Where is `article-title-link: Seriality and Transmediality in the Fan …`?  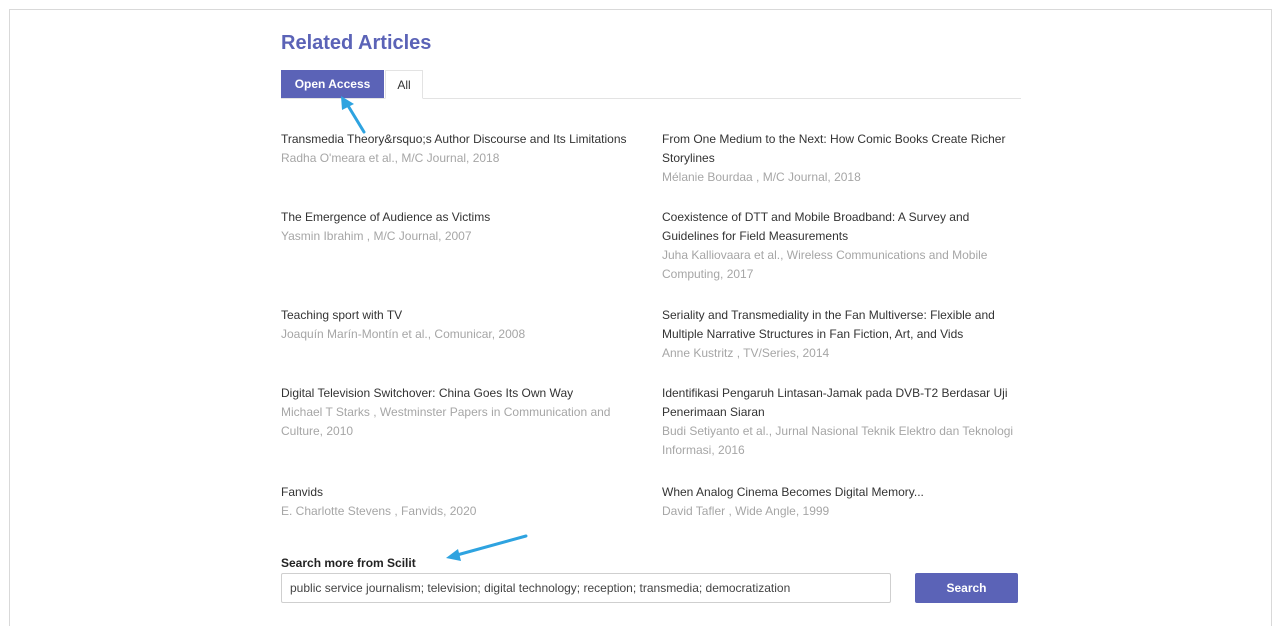
article-title-link: Seriality and Transmediality in the Fan … is located at coordinates (842, 325).